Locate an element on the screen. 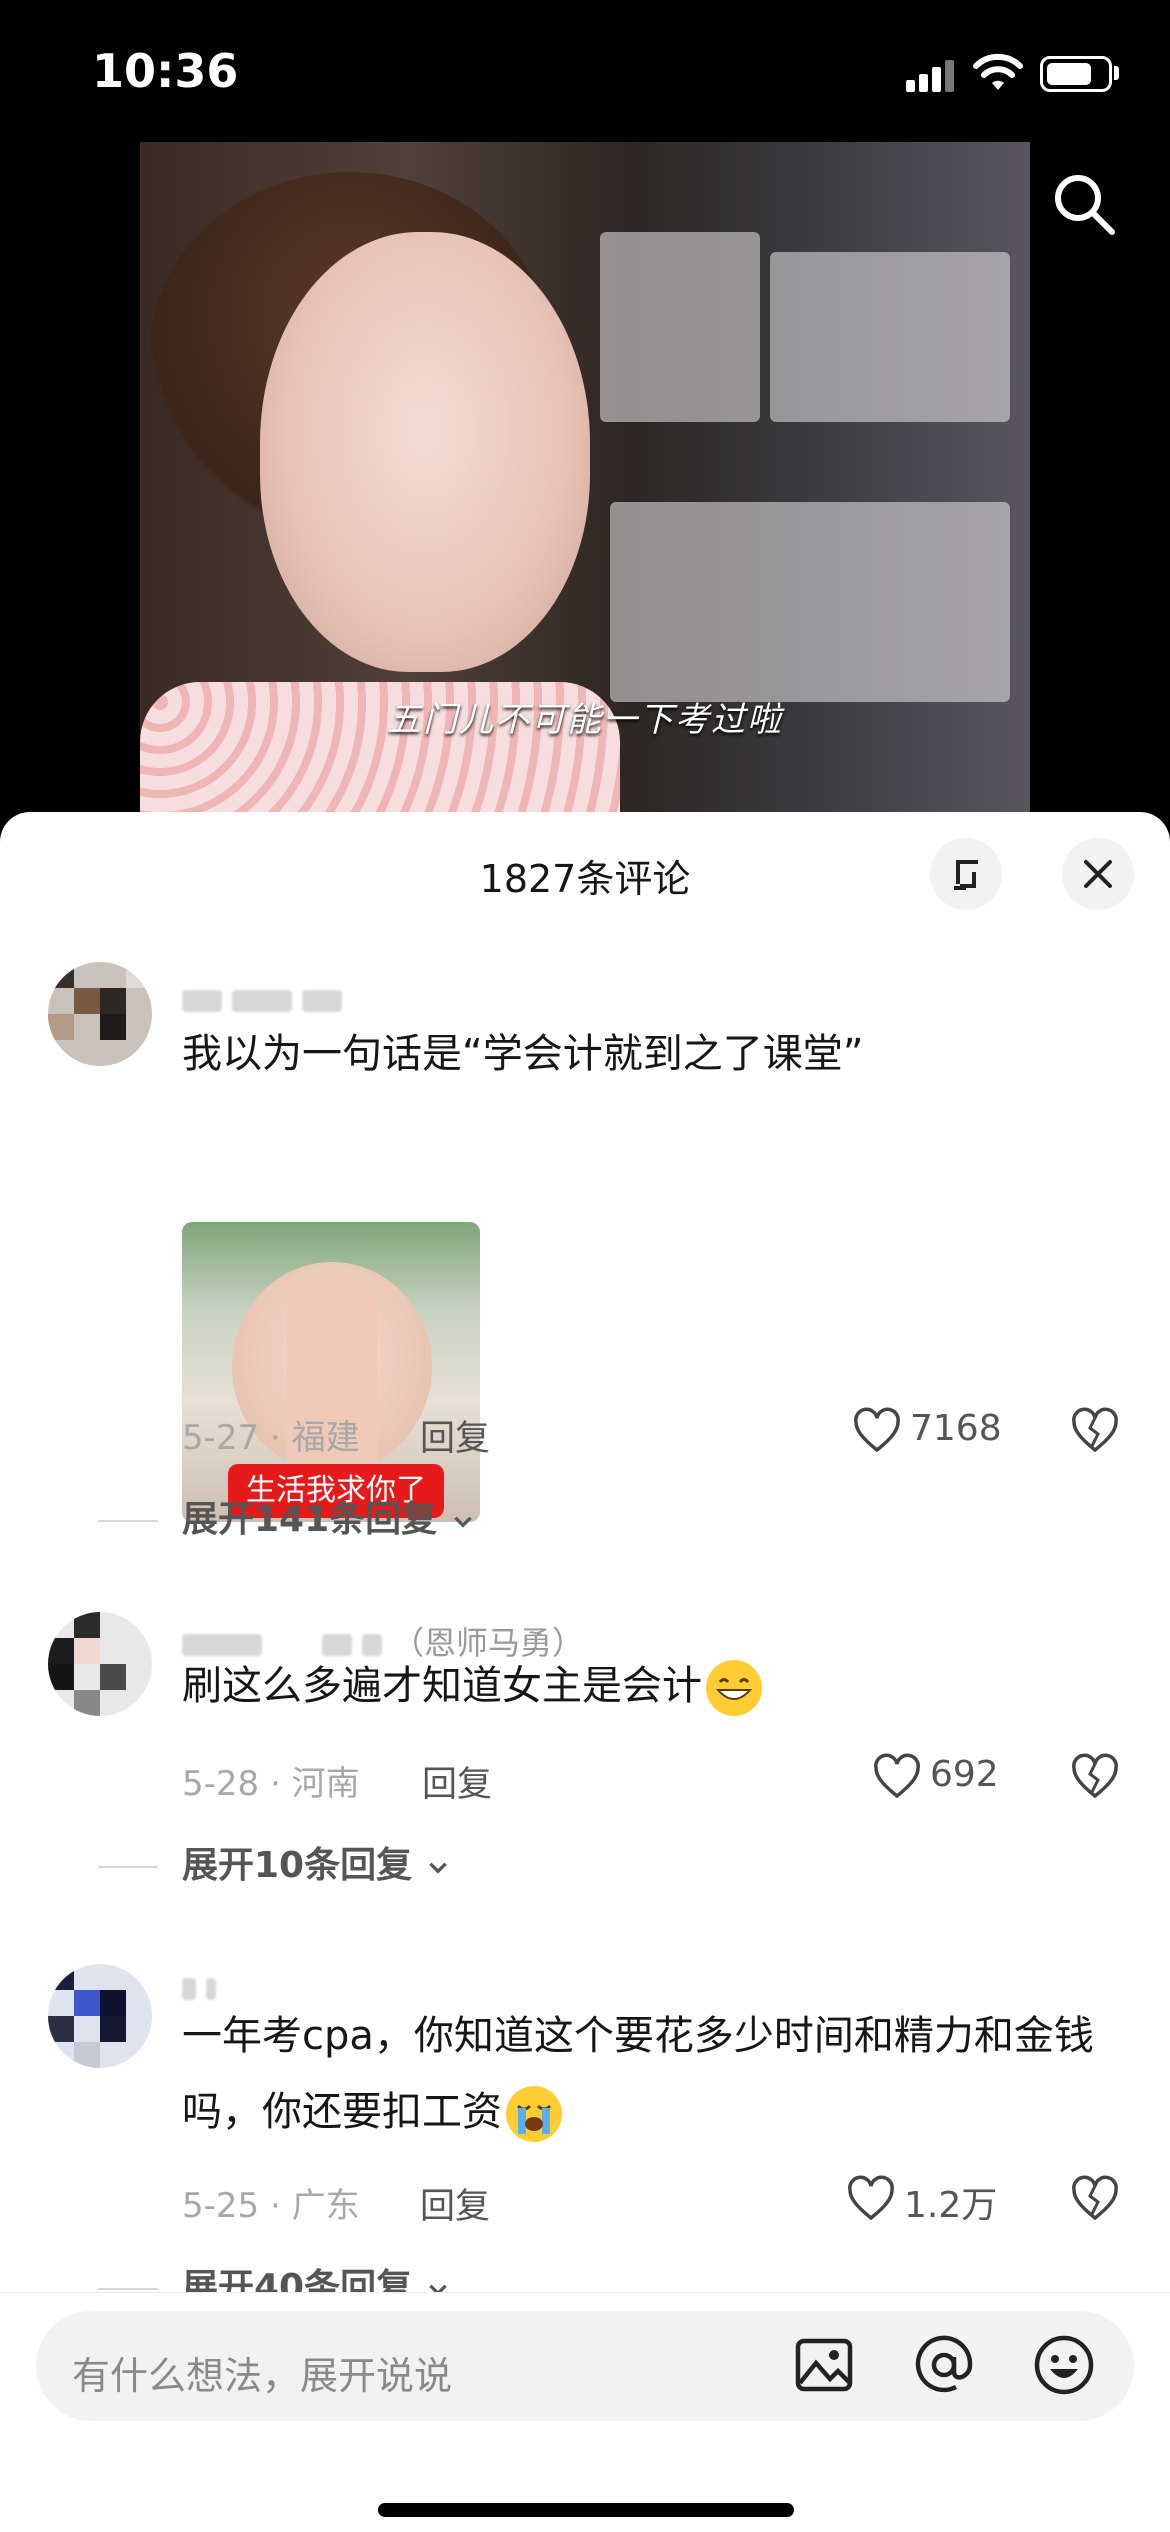 This screenshot has width=1170, height=2532. image-icon is located at coordinates (824, 2365).